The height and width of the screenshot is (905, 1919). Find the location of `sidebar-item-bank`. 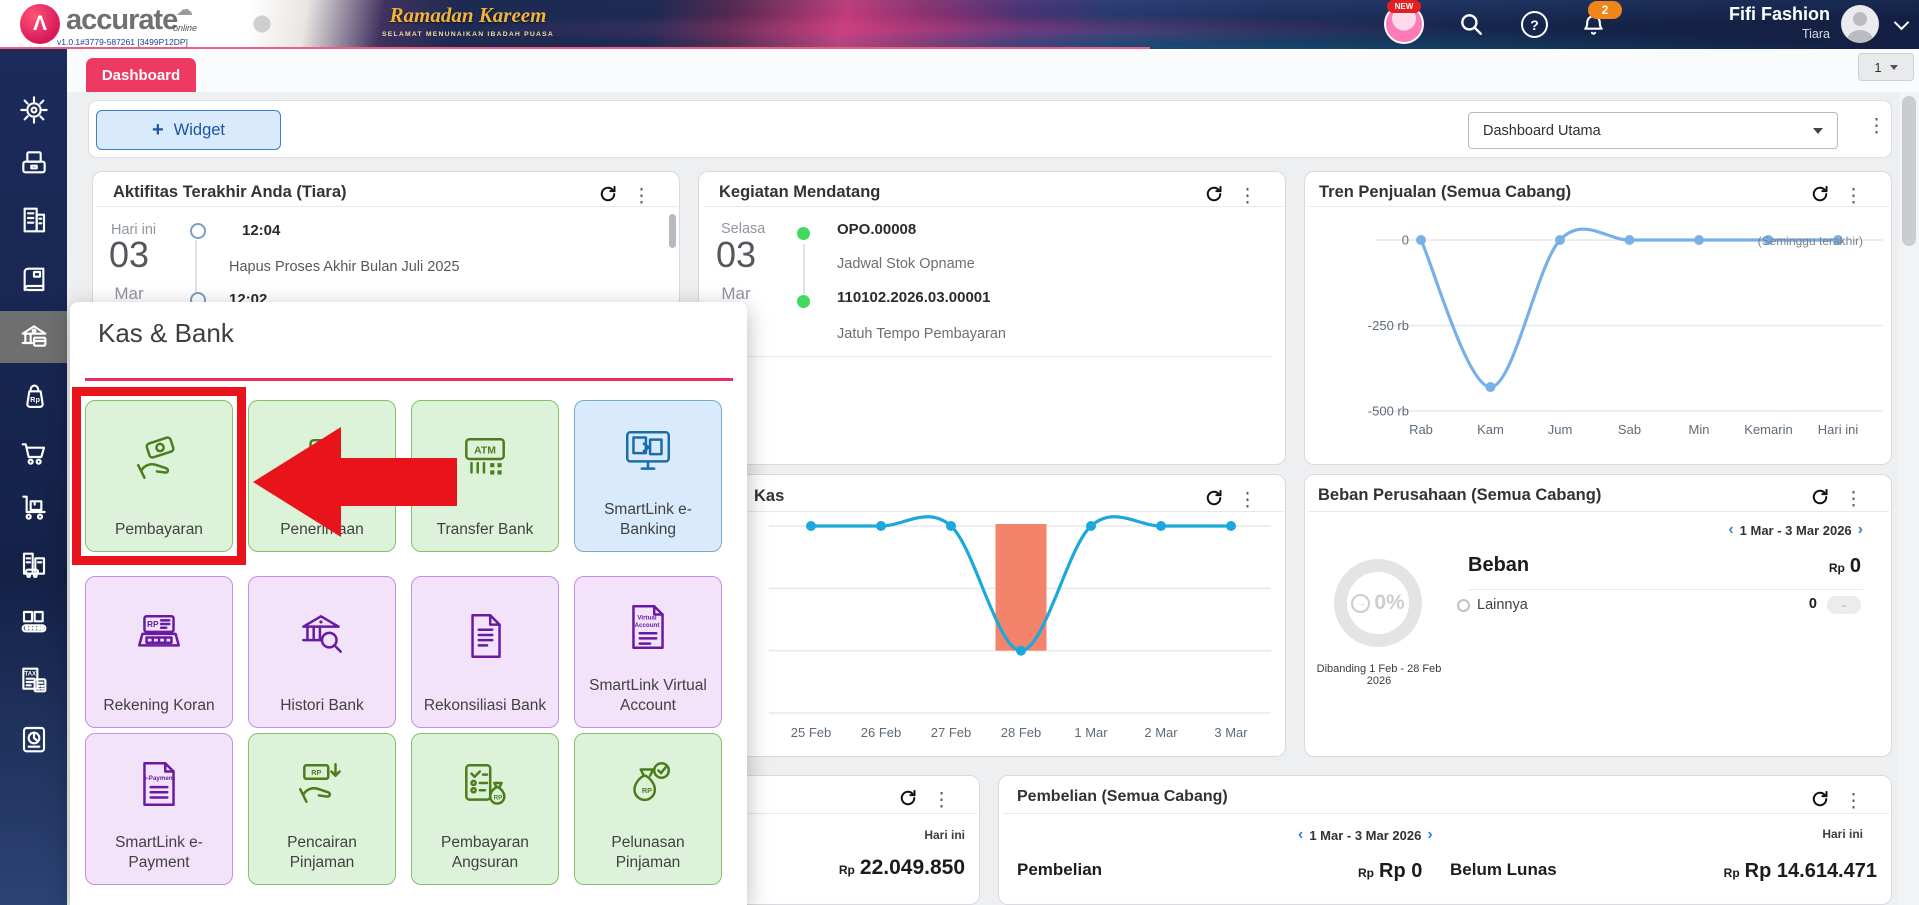

sidebar-item-bank is located at coordinates (33, 337).